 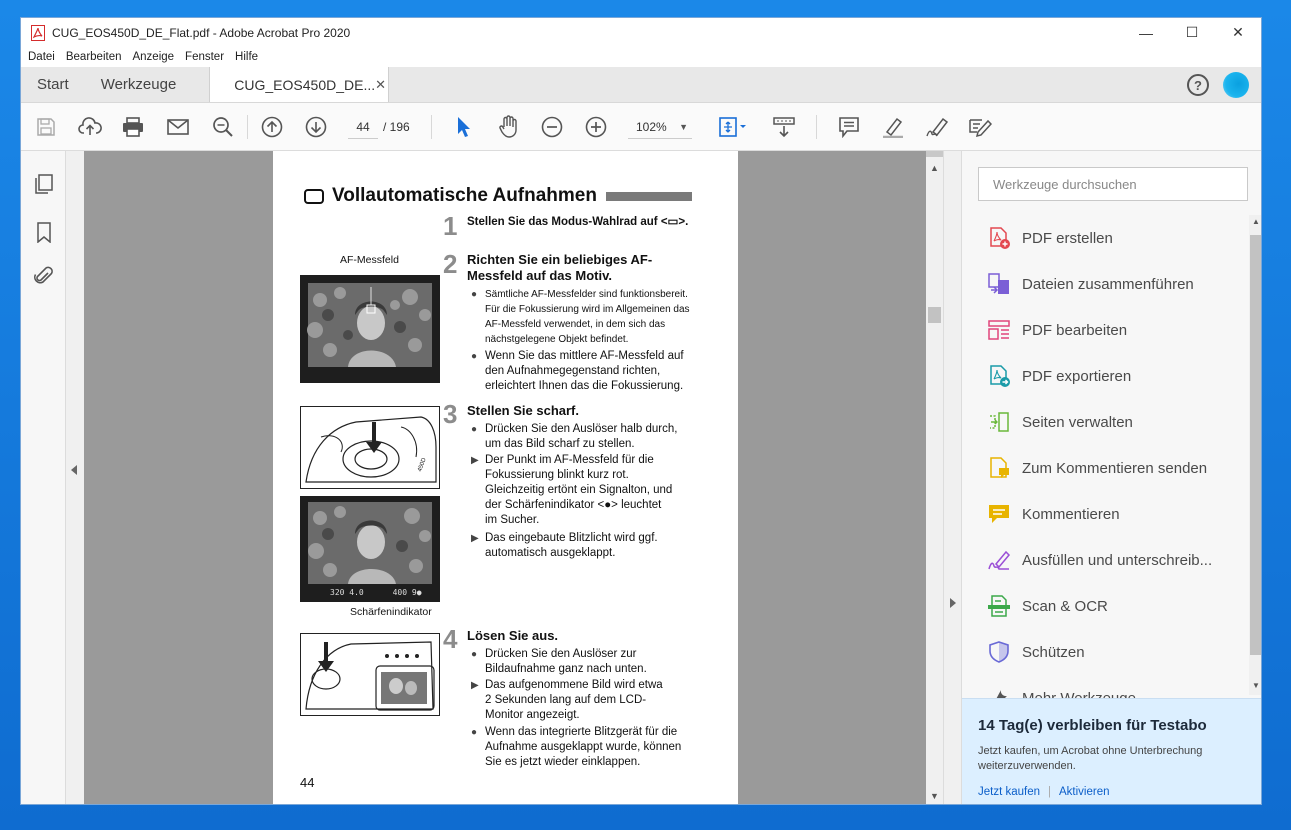 What do you see at coordinates (937, 127) in the screenshot?
I see `sign-icon` at bounding box center [937, 127].